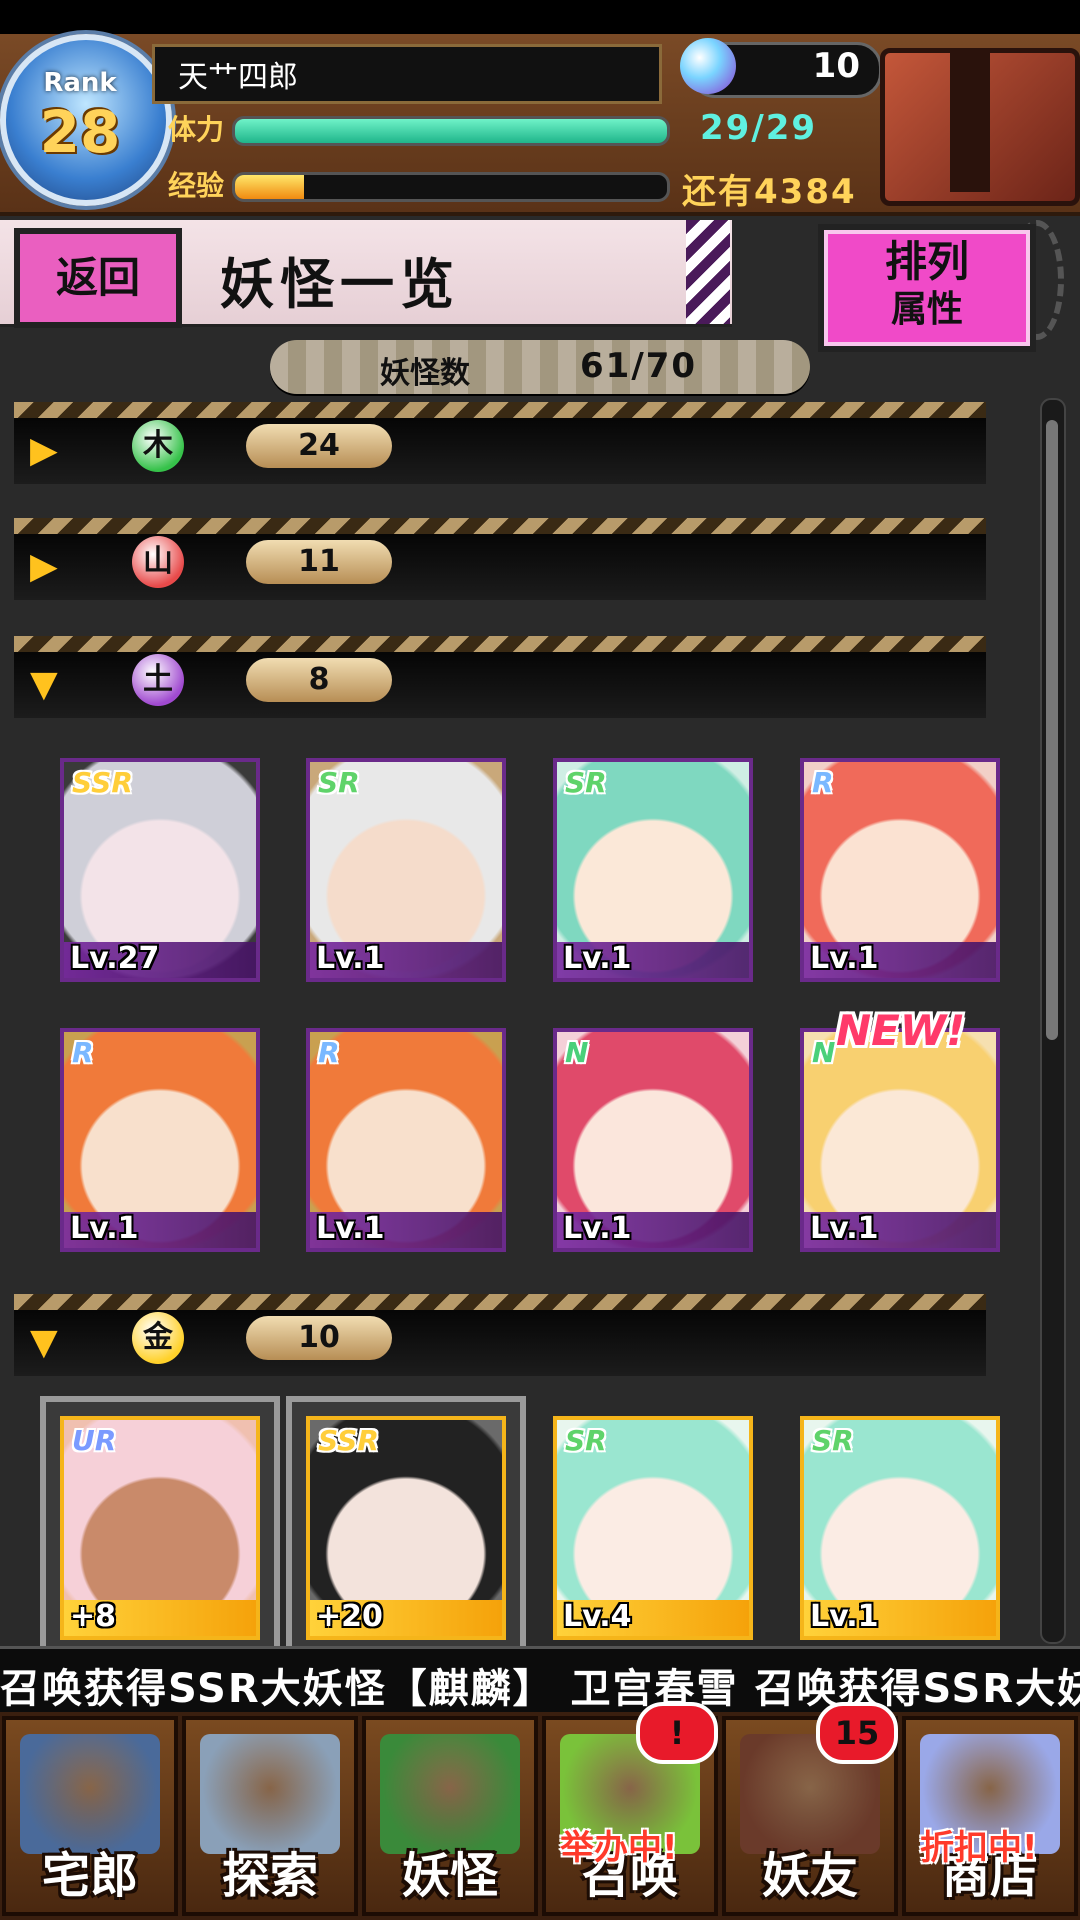 The width and height of the screenshot is (1080, 1920). Describe the element at coordinates (708, 272) in the screenshot. I see `title-stripe-decoration` at that location.